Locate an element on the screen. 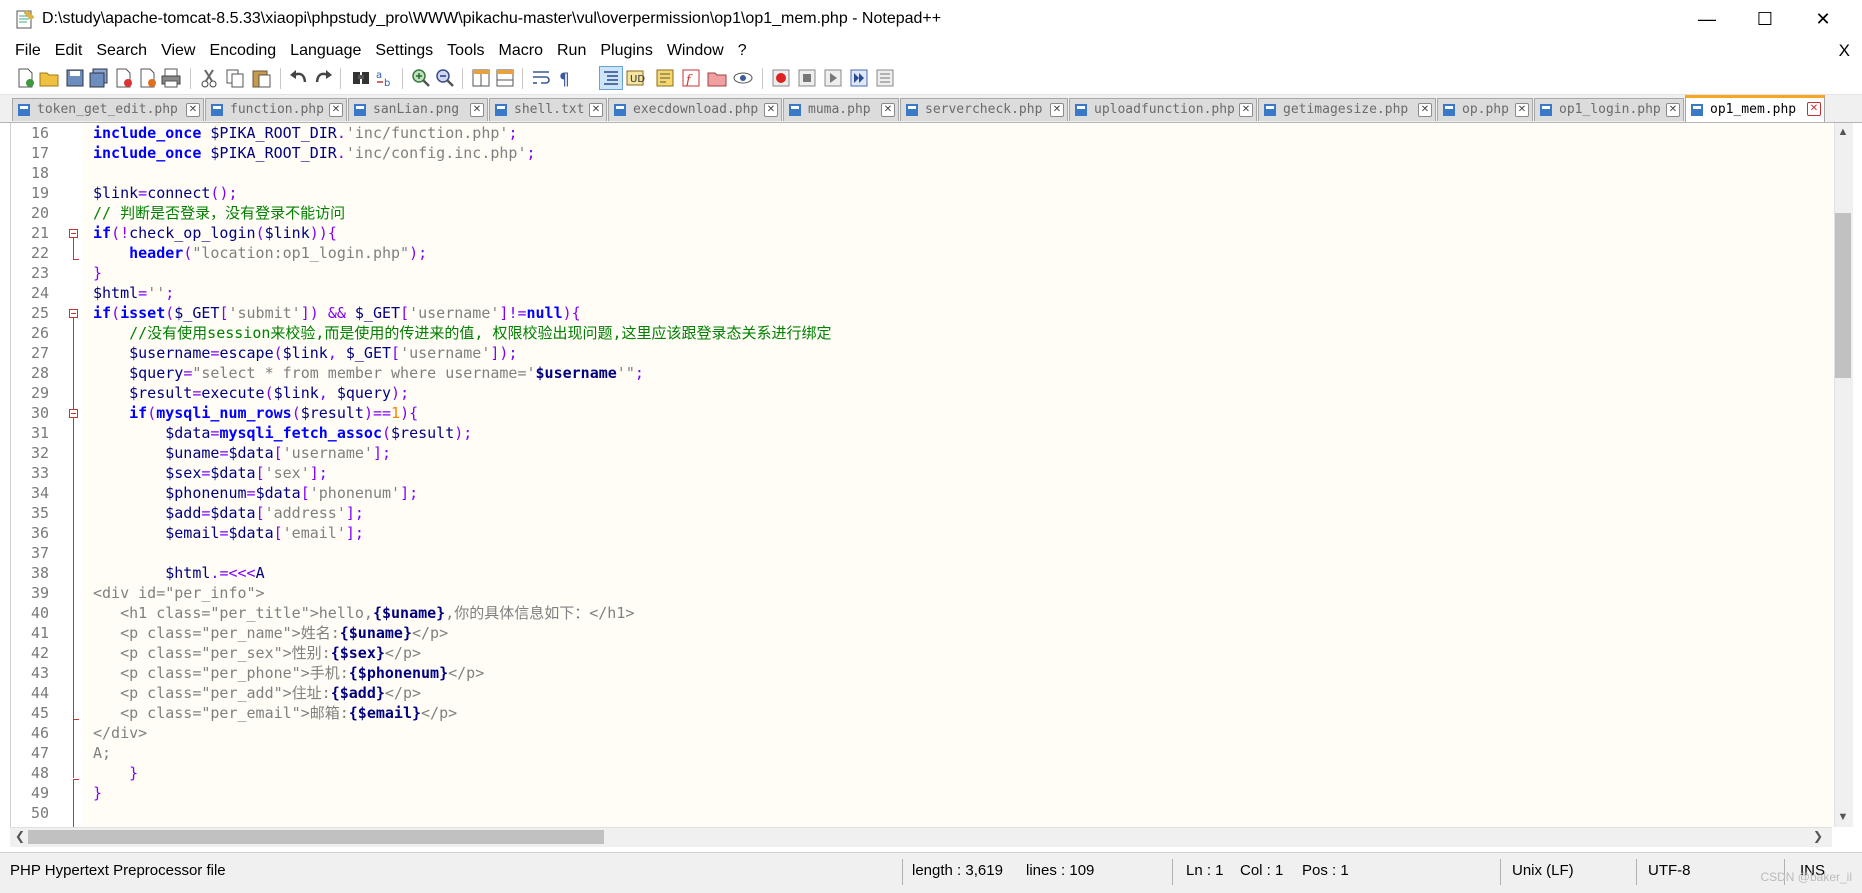 The image size is (1862, 893). tab-execdownload: execdownload.php ✕ is located at coordinates (695, 109).